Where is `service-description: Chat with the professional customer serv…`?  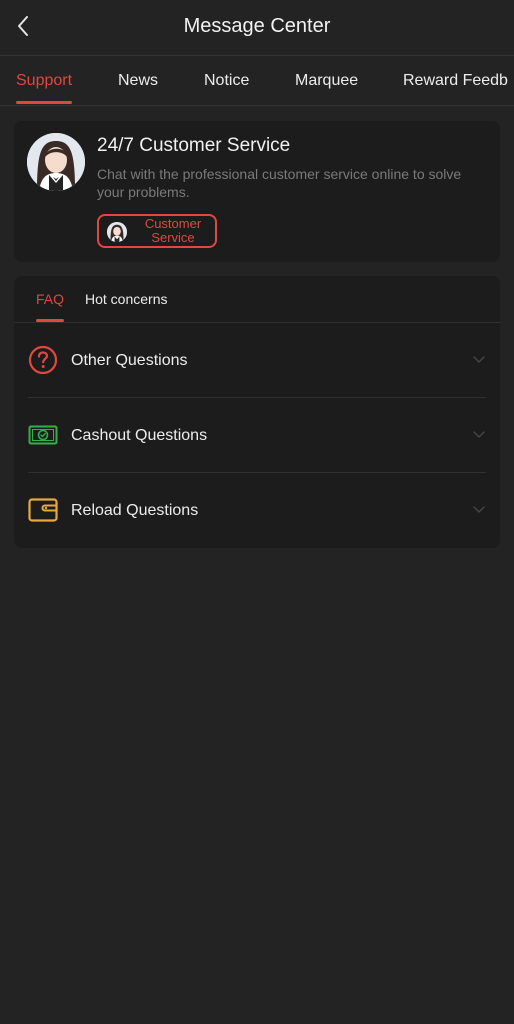
service-description: Chat with the professional customer serv… is located at coordinates (279, 183).